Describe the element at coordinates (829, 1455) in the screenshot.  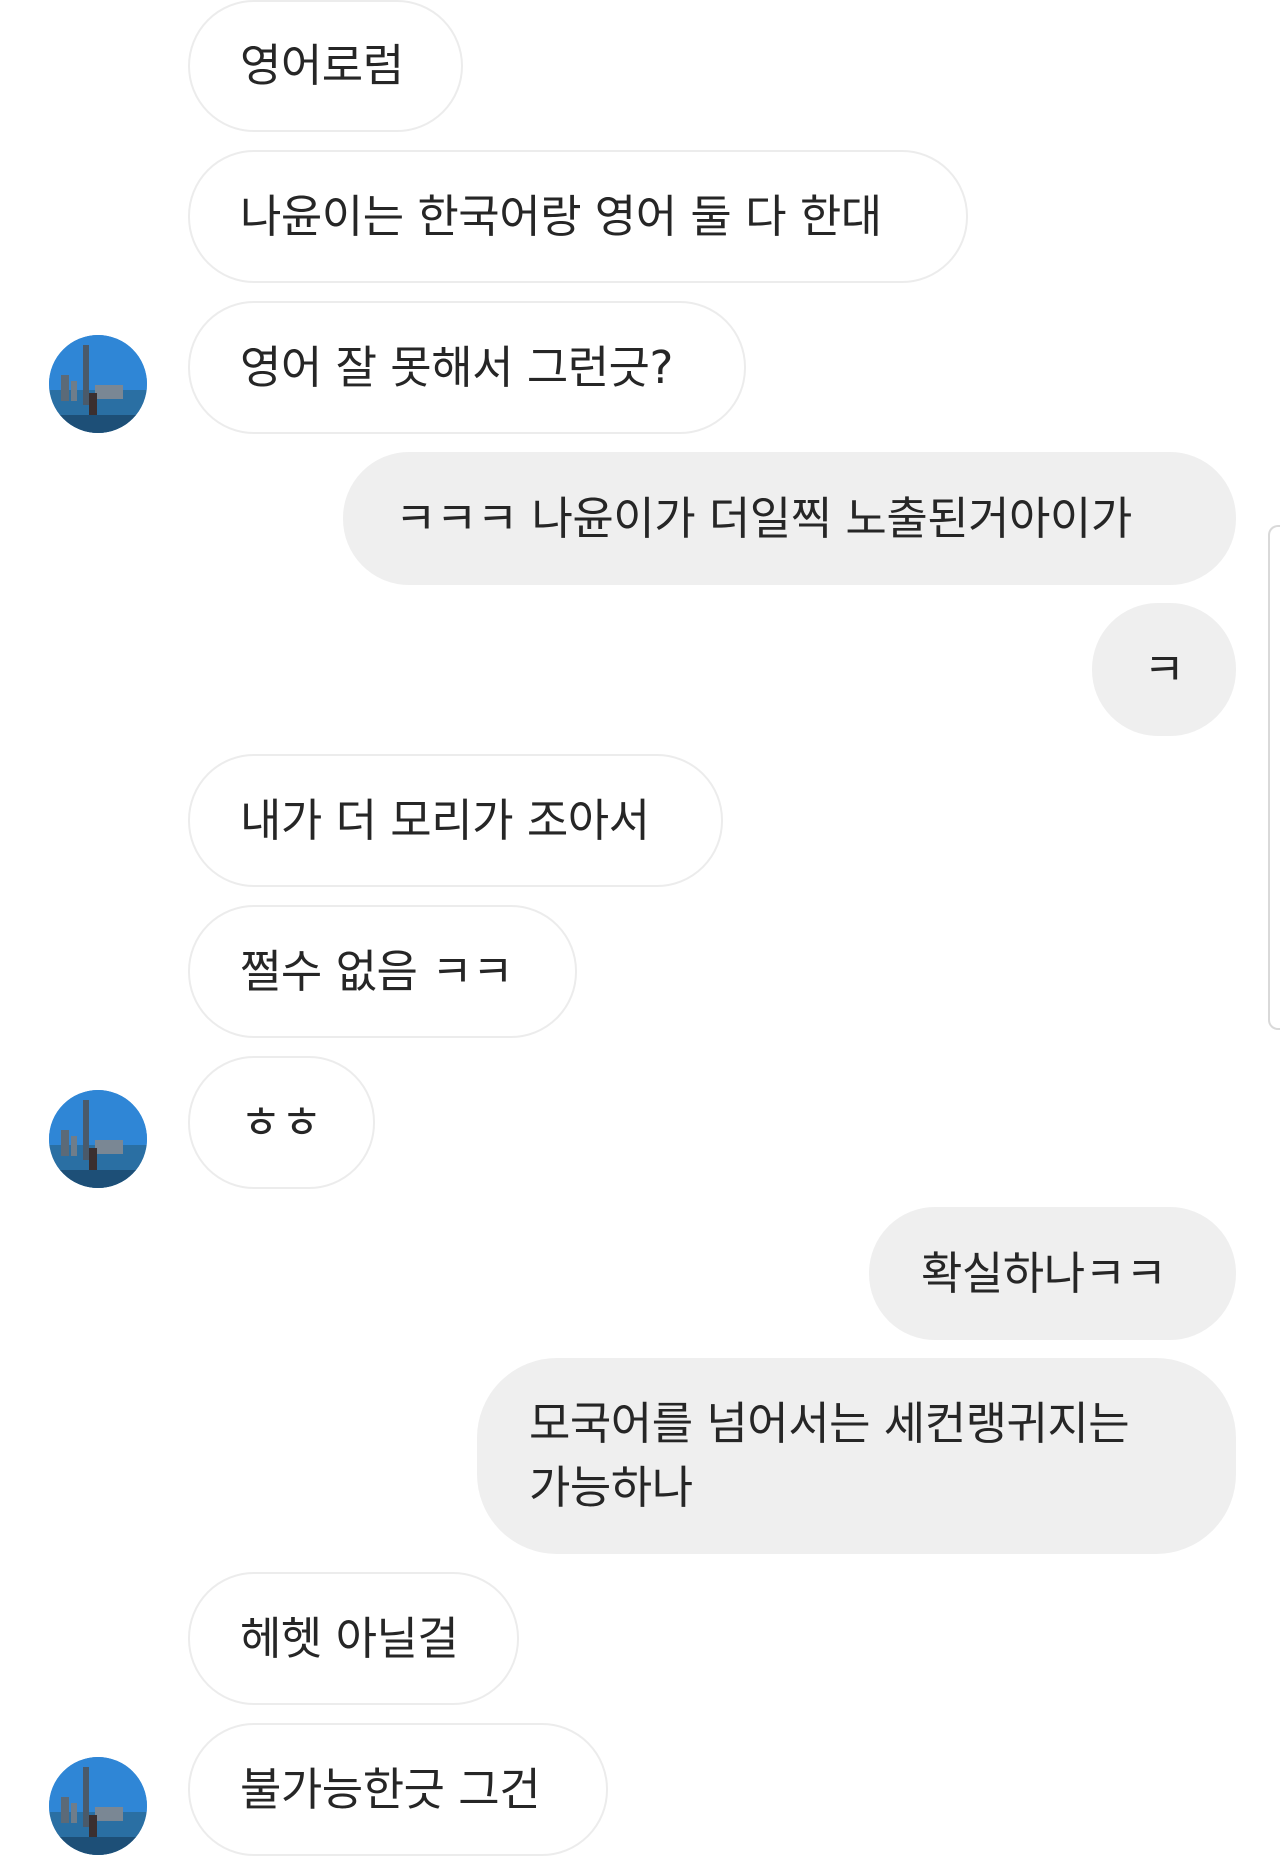
I see `message-text: 모국어를 넘어서는 세컨랭귀지는 가능하나` at that location.